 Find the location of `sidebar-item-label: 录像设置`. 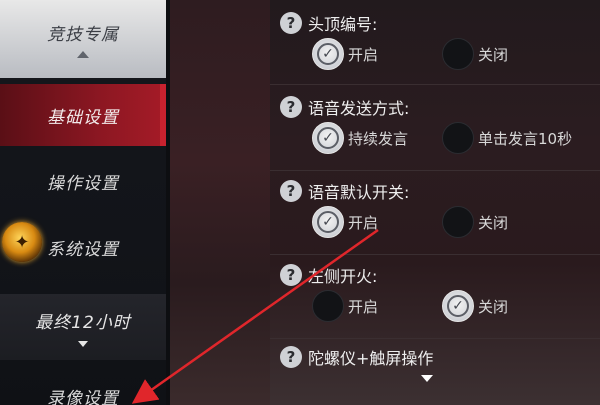

sidebar-item-label: 录像设置 is located at coordinates (83, 397).